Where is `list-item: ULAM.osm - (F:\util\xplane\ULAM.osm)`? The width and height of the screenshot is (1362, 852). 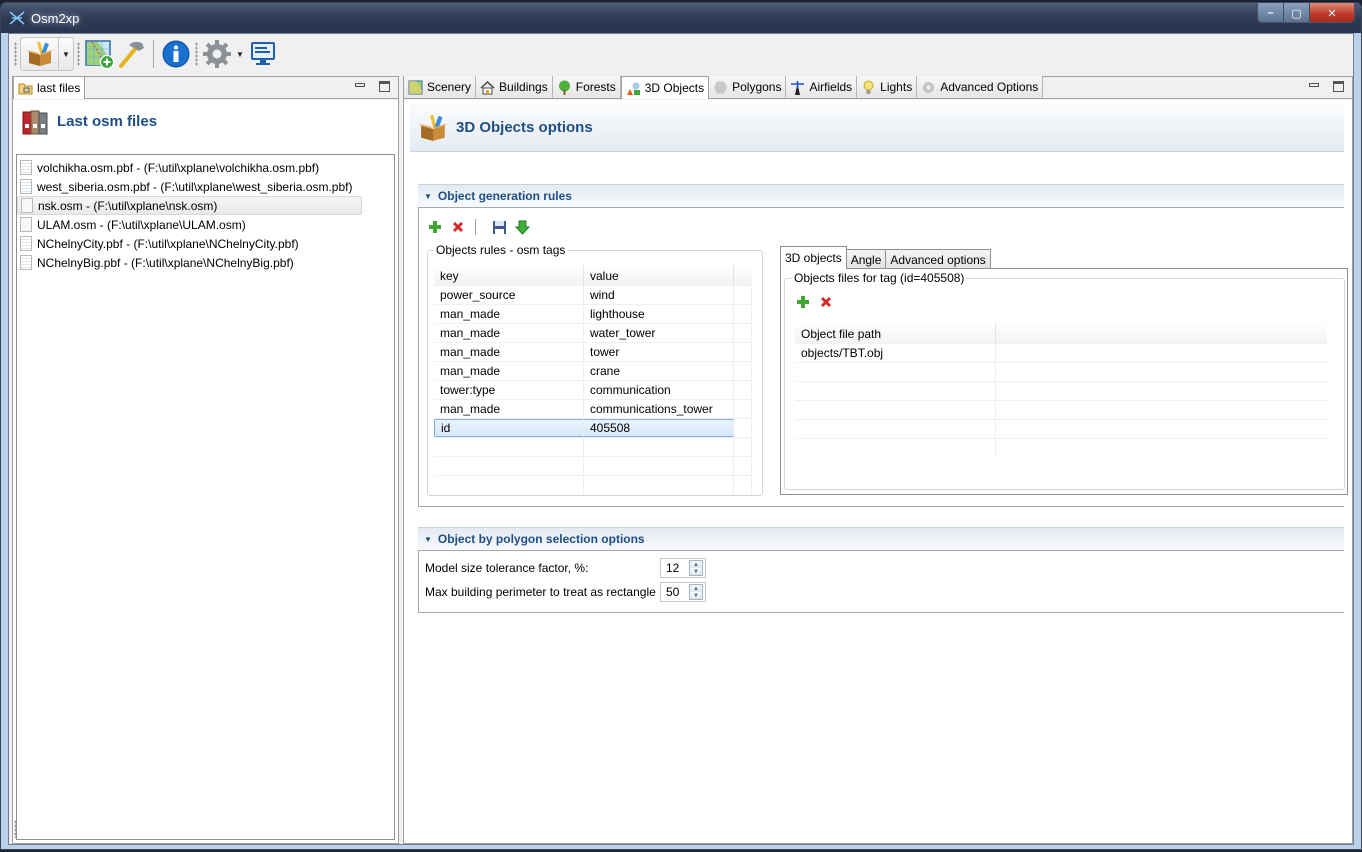
list-item: ULAM.osm - (F:\util\xplane\ULAM.osm) is located at coordinates (189, 224).